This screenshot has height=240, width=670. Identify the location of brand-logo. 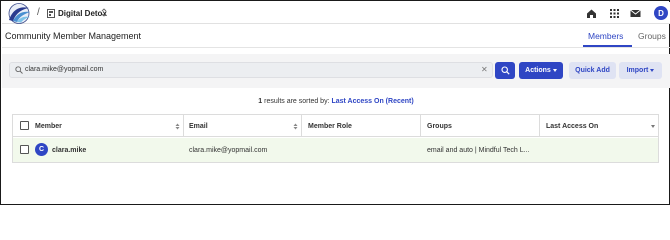
(19, 13).